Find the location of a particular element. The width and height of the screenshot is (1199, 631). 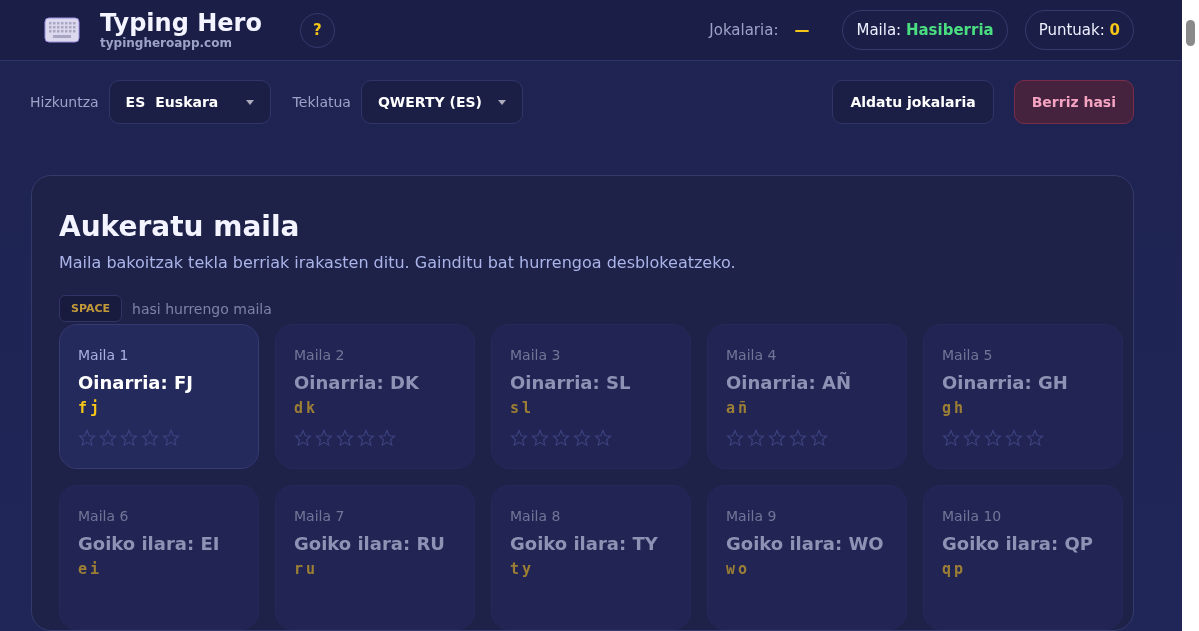

restart-button: Berriz hasi is located at coordinates (1073, 102).